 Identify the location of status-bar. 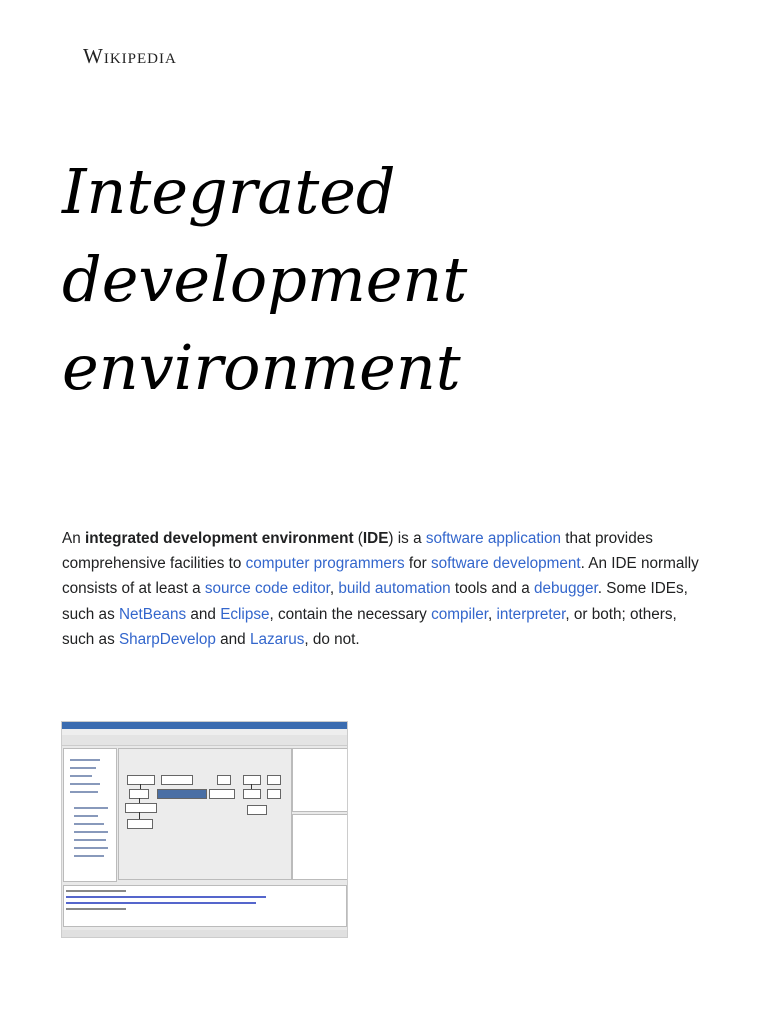
(204, 933).